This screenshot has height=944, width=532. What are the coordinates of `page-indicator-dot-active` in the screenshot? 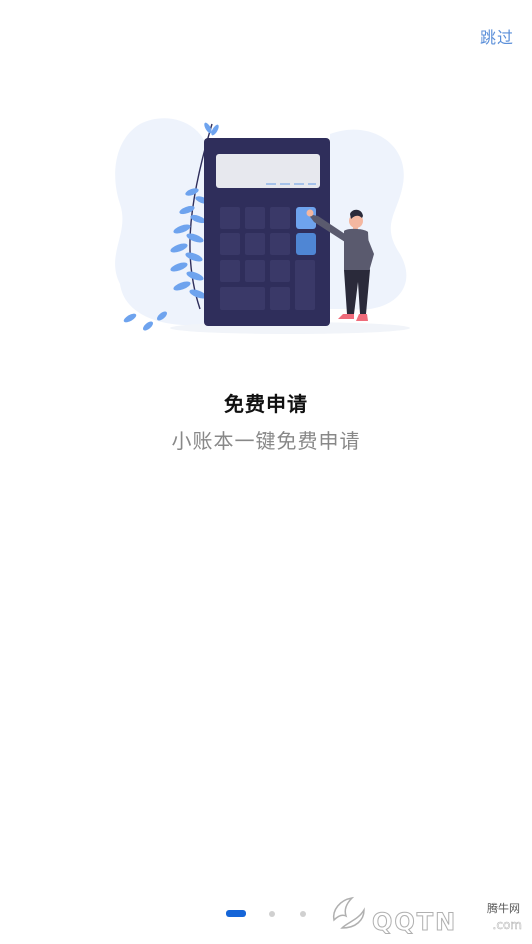 It's located at (236, 913).